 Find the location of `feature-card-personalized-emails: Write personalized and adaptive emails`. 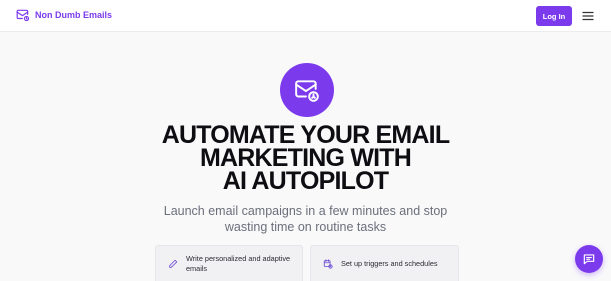

feature-card-personalized-emails: Write personalized and adaptive emails is located at coordinates (229, 263).